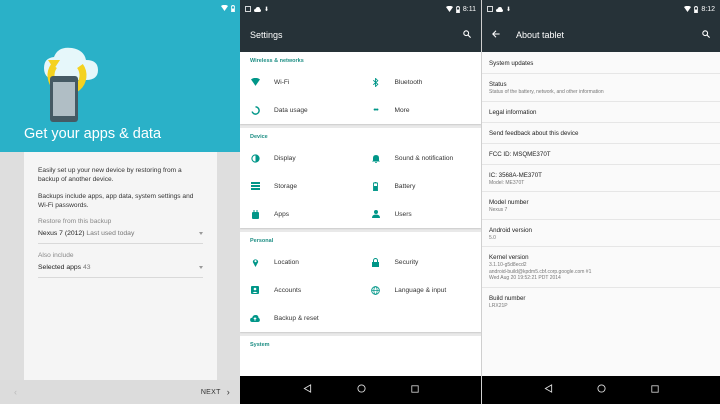 The height and width of the screenshot is (420, 720). What do you see at coordinates (260, 345) in the screenshot?
I see `section-header: System` at bounding box center [260, 345].